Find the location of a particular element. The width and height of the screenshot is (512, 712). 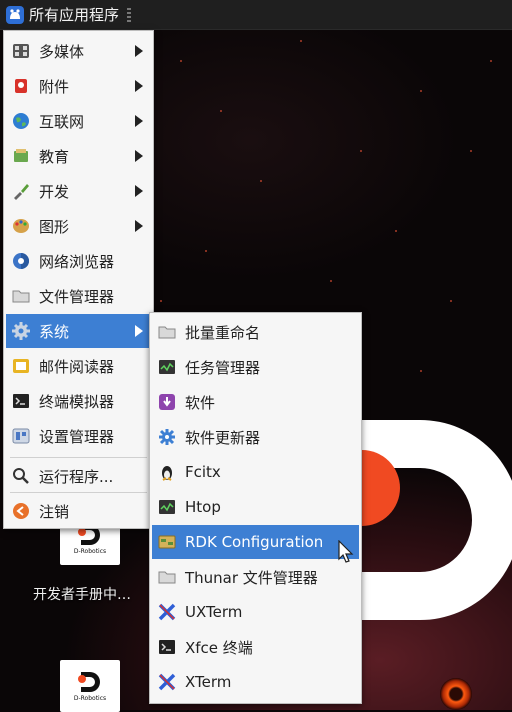

menu-item-label: 邮件阅读器 is located at coordinates (77, 366).